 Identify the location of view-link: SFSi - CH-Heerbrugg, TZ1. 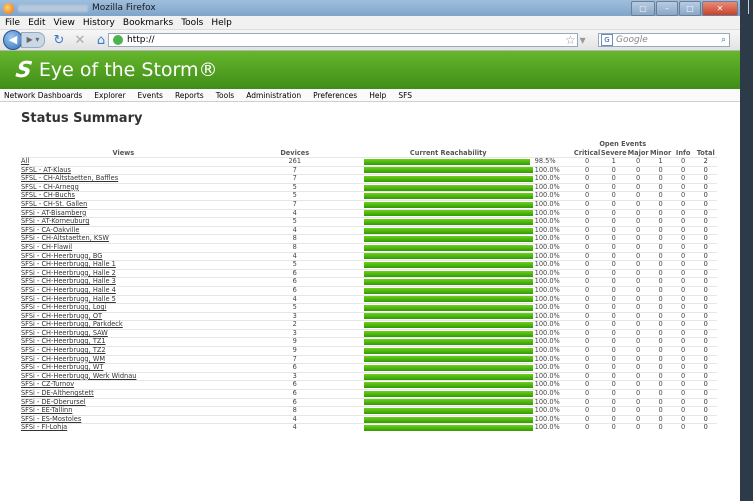
(63, 341).